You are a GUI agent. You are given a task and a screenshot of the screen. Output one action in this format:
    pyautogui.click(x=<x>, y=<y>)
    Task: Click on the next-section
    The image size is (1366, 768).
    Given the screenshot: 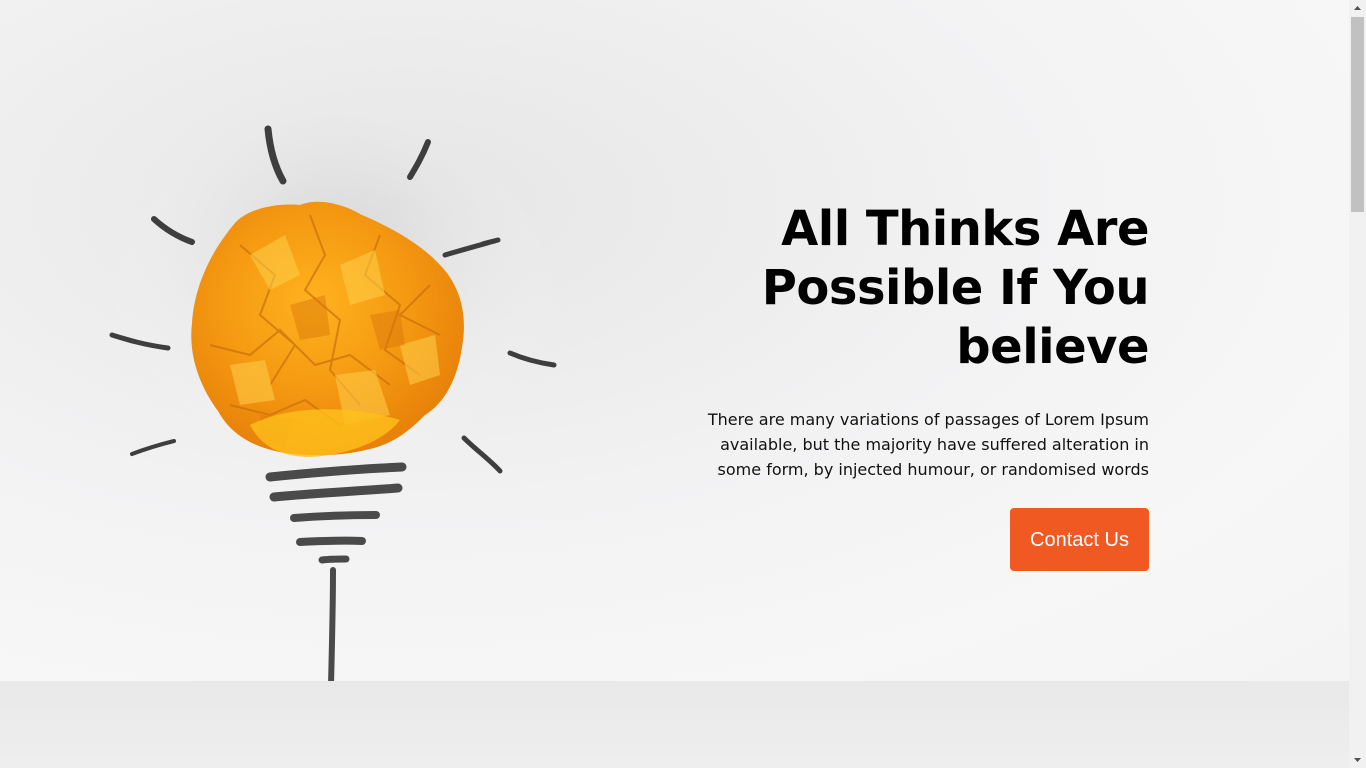 What is the action you would take?
    pyautogui.click(x=674, y=724)
    